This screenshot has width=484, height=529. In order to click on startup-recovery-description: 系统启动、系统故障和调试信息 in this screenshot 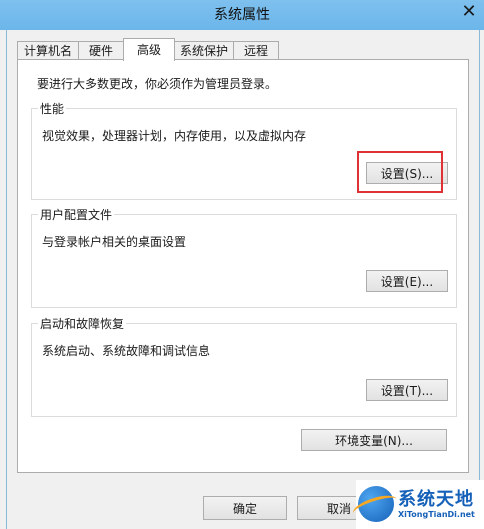, I will do `click(126, 351)`.